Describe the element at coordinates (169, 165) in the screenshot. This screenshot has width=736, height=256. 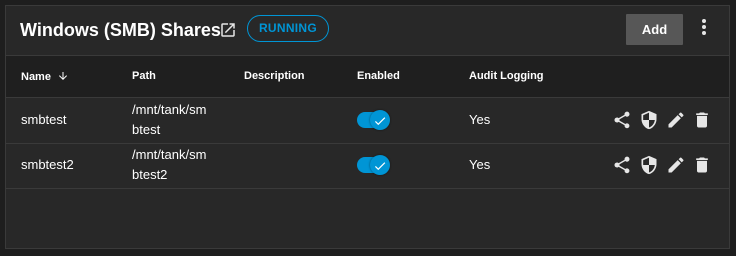
I see `share-path: /mnt/tank/sm btest2` at that location.